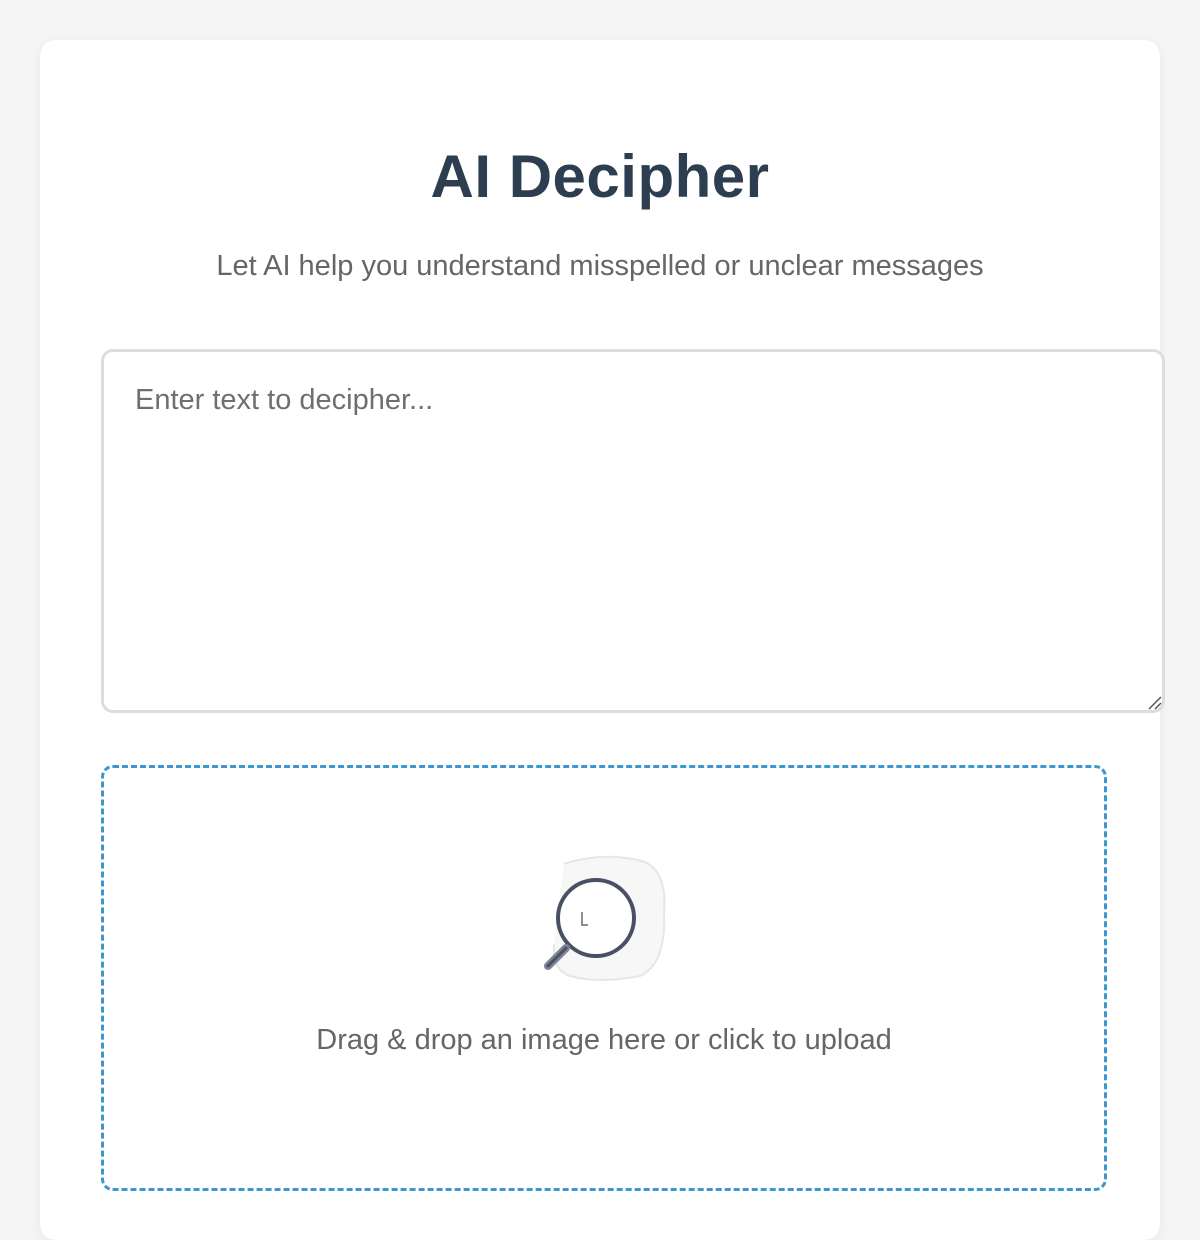 The width and height of the screenshot is (1200, 1240). Describe the element at coordinates (605, 918) in the screenshot. I see `magnifier-icon` at that location.